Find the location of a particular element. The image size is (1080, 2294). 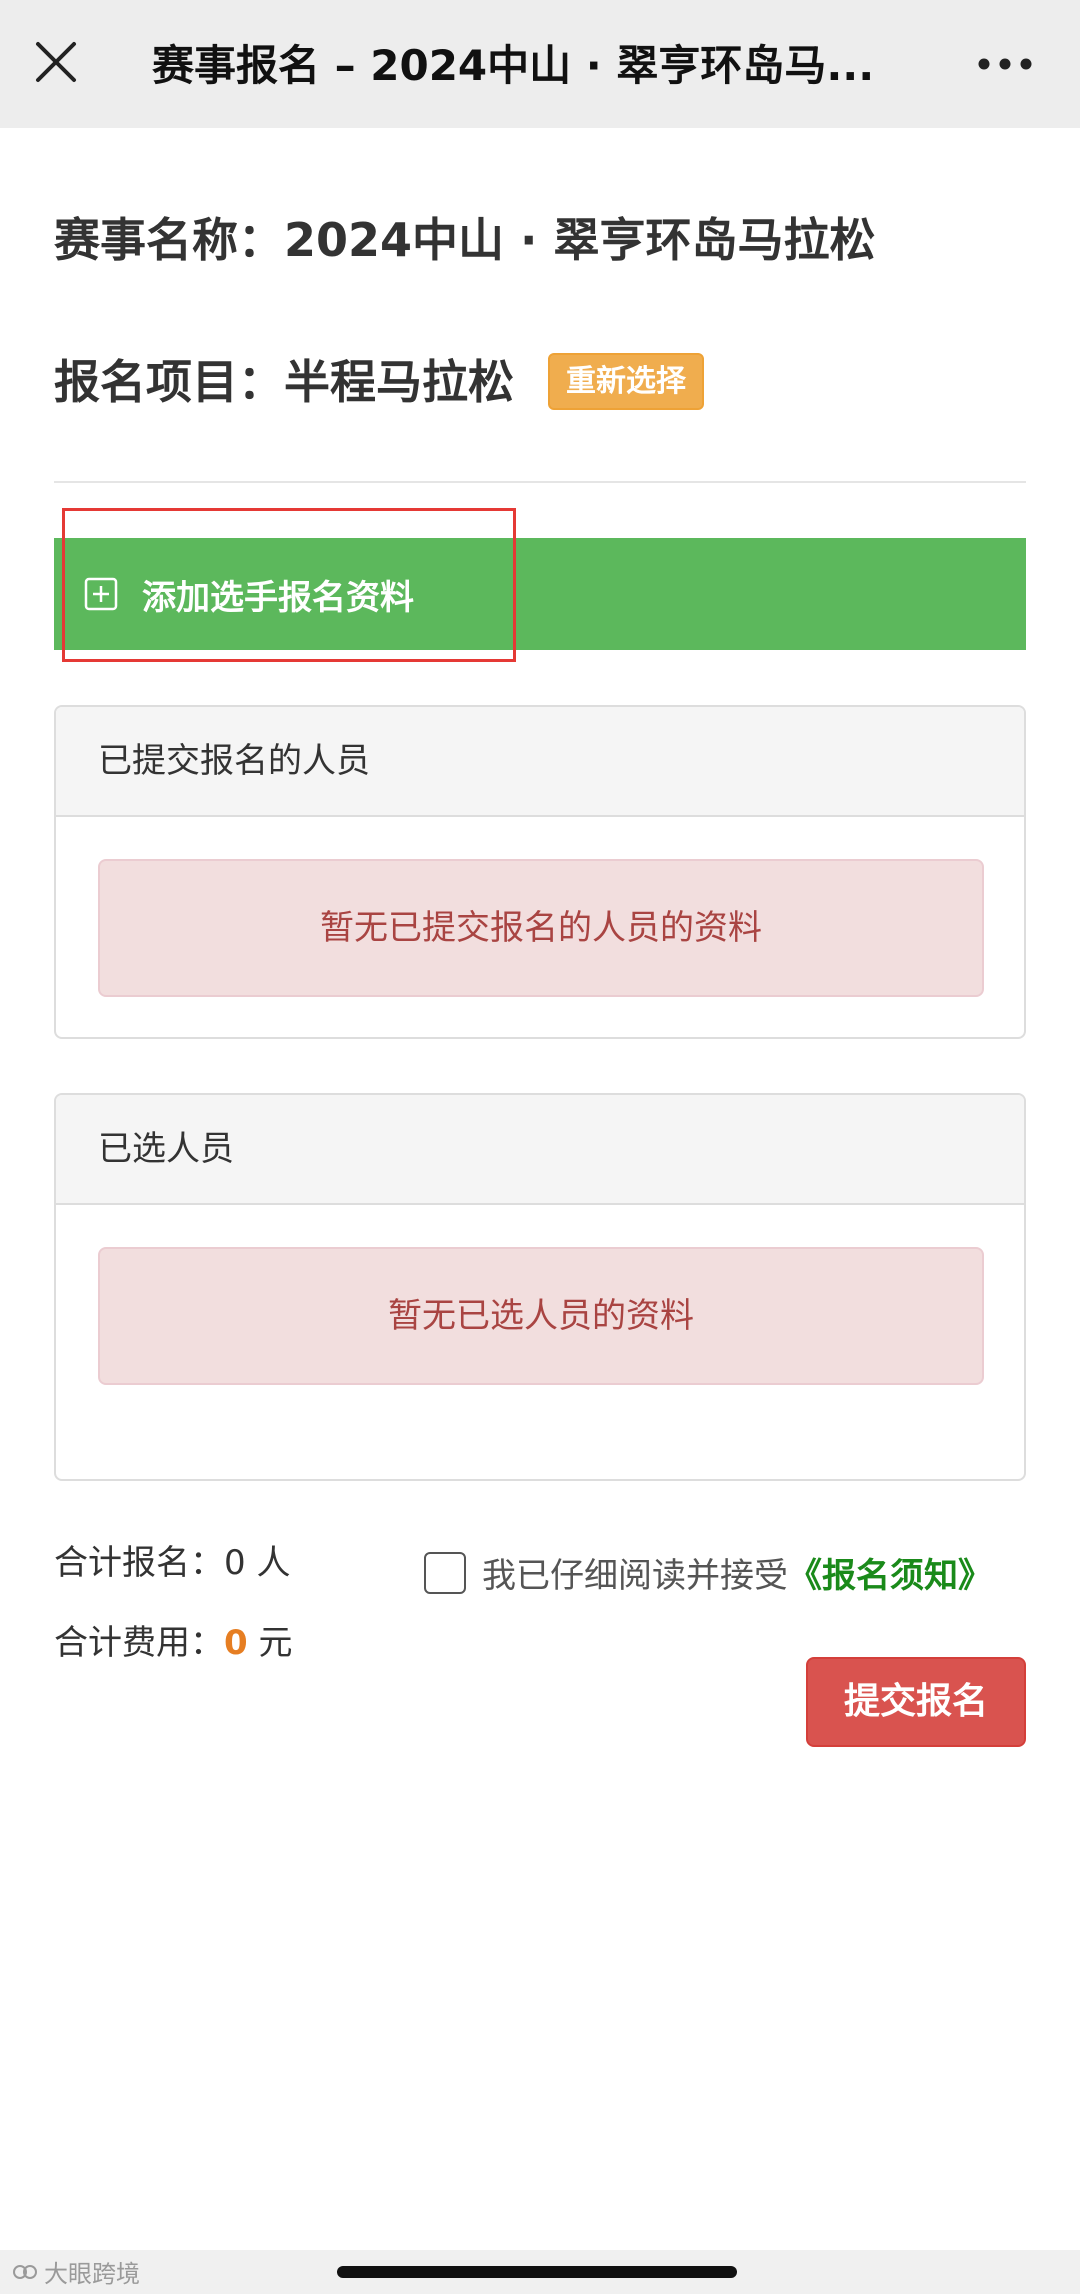

close-icon is located at coordinates (56, 62).